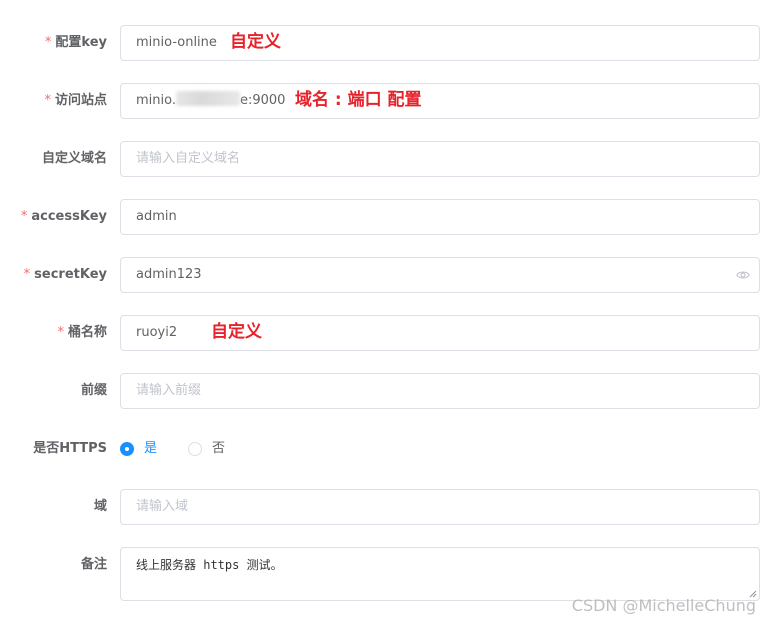 The width and height of the screenshot is (772, 625). Describe the element at coordinates (188, 158) in the screenshot. I see `custom-domain-placeholder: 请输入自定义域名` at that location.